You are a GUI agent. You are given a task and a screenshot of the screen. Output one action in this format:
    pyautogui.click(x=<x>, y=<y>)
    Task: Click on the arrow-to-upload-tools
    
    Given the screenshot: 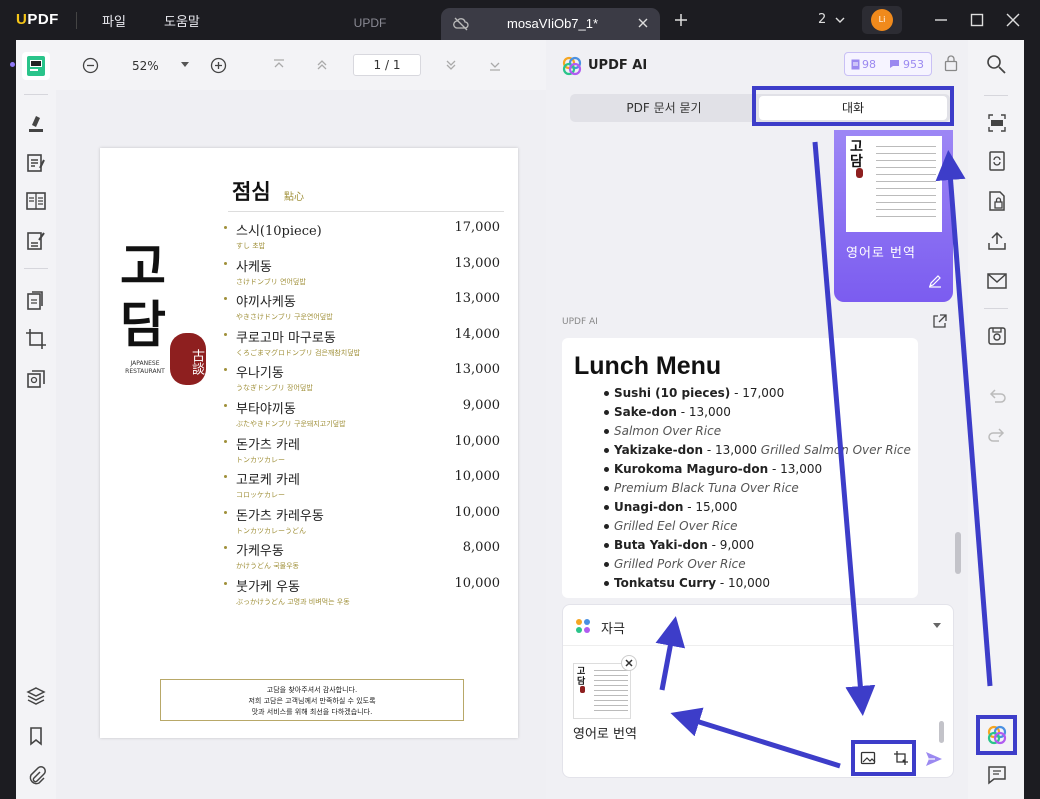 What is the action you would take?
    pyautogui.click(x=844, y=428)
    